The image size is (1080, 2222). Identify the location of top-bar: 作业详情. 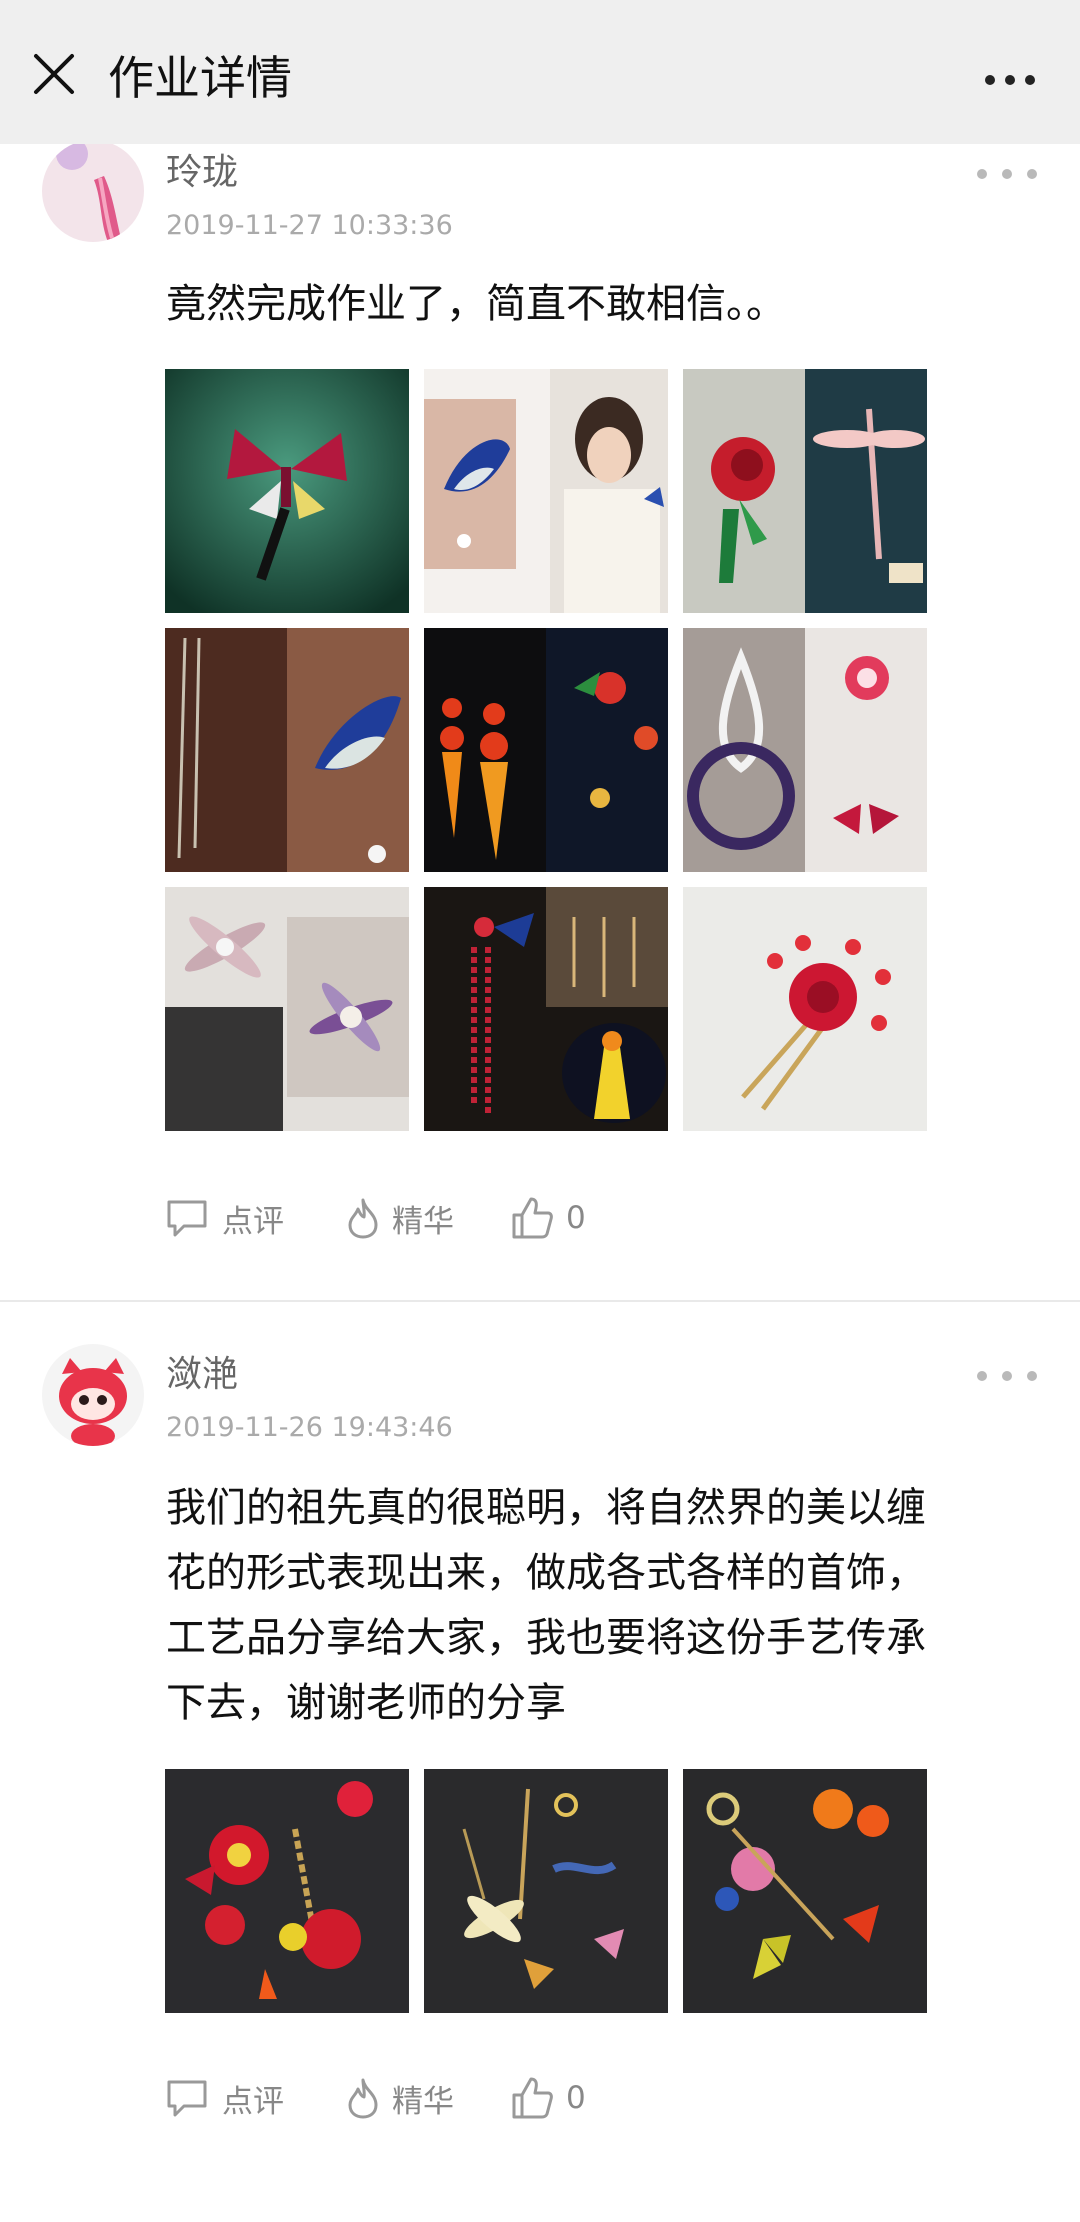
(540, 72).